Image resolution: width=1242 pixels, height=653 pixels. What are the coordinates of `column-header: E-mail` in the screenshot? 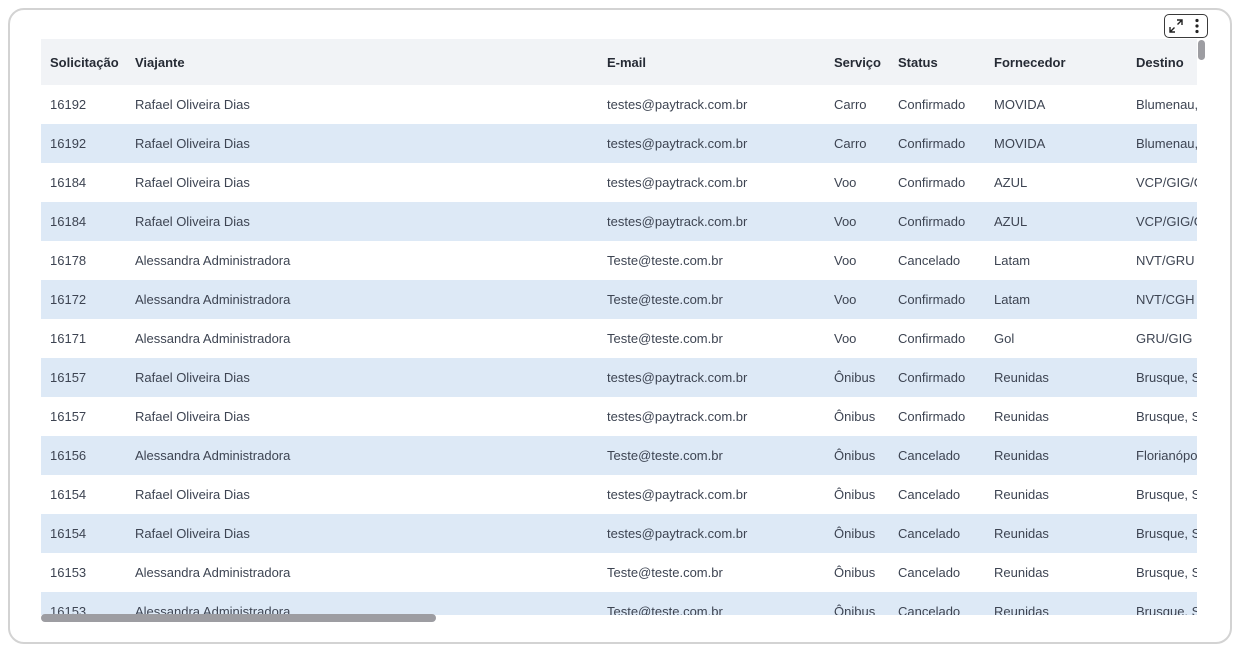 It's located at (711, 62).